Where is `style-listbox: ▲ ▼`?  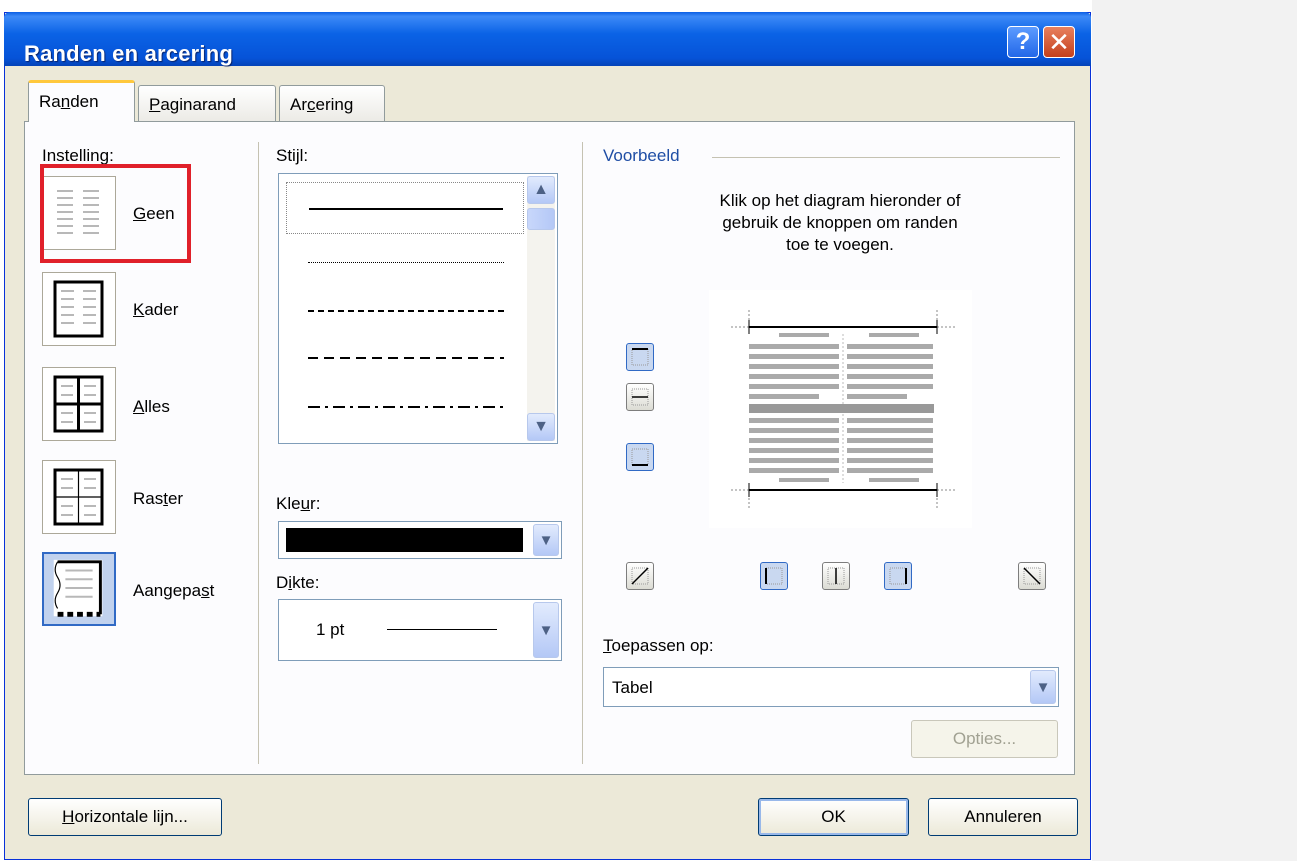 style-listbox: ▲ ▼ is located at coordinates (418, 308).